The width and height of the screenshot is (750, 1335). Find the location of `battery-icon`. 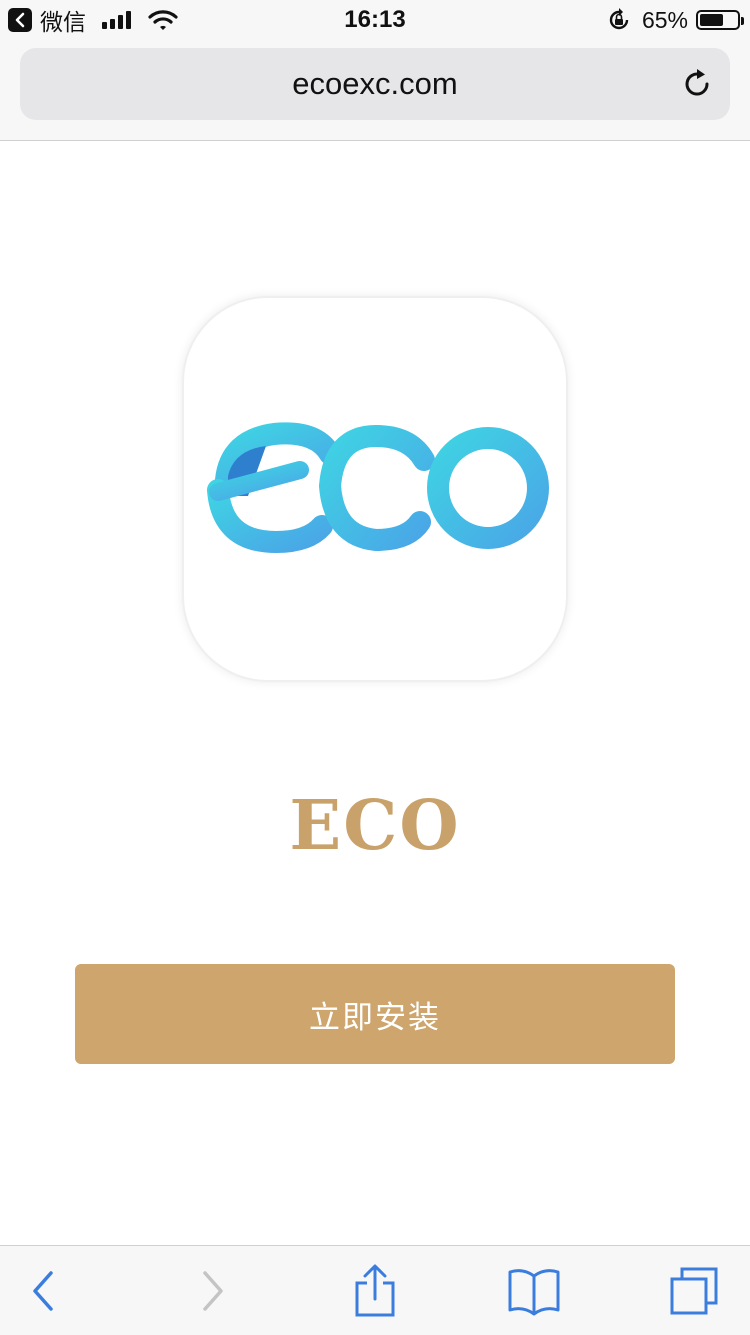

battery-icon is located at coordinates (720, 20).